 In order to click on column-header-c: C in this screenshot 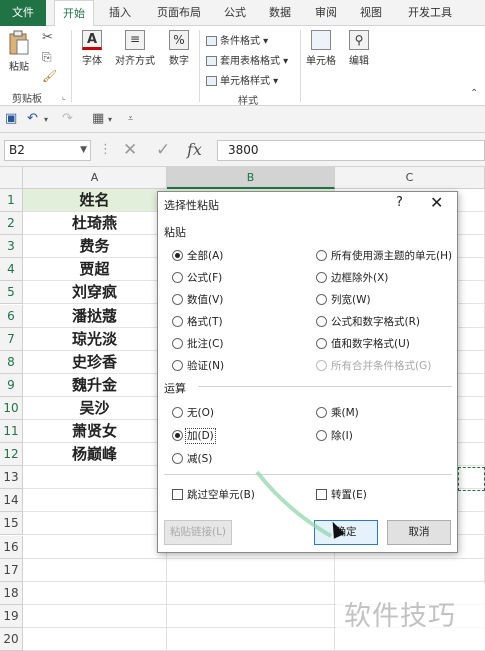, I will do `click(410, 178)`.